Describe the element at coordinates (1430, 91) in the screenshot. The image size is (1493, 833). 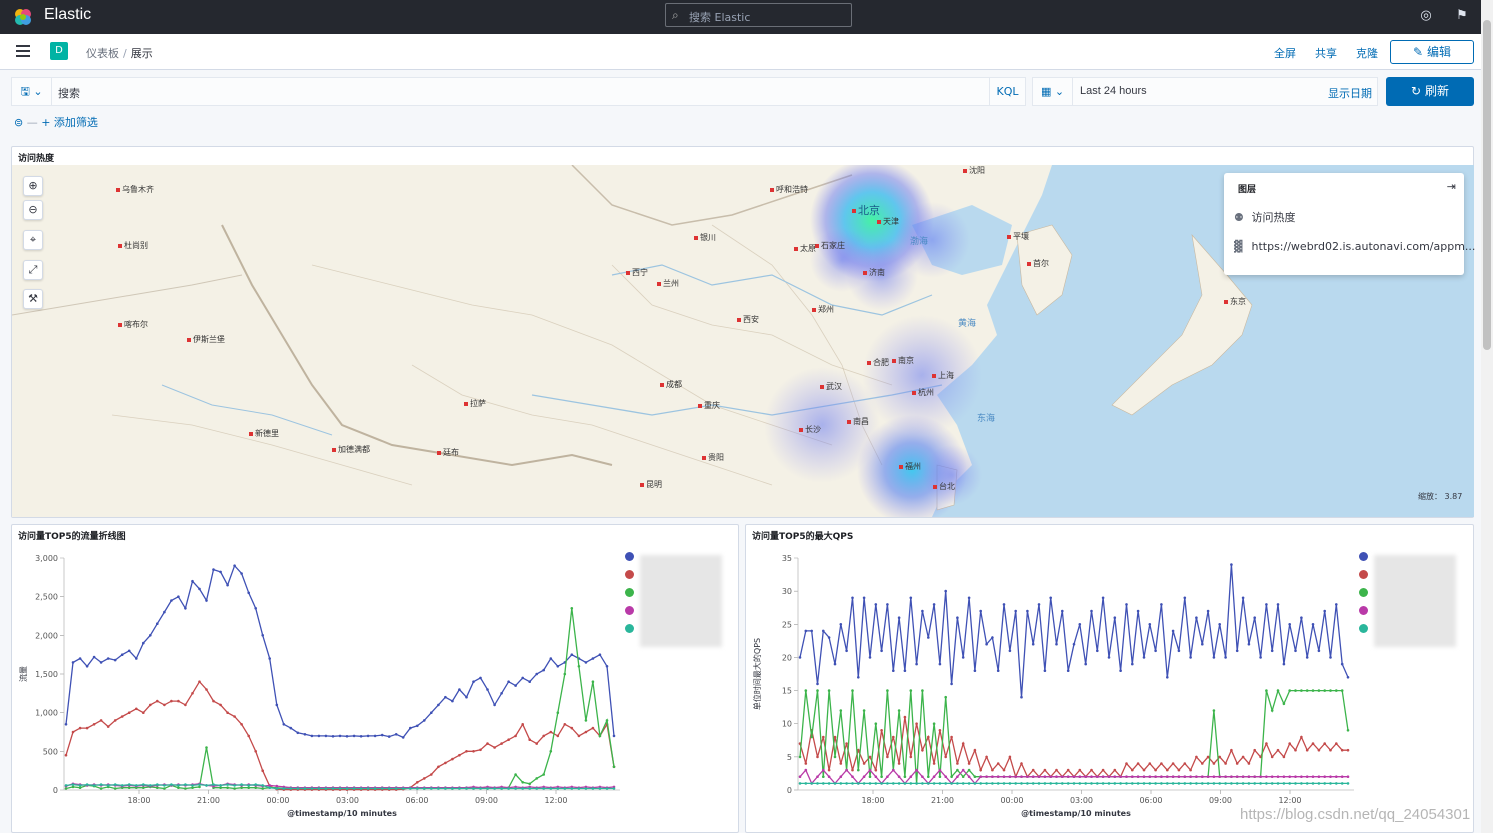
I see `refresh-button: ↻ 刷新` at that location.